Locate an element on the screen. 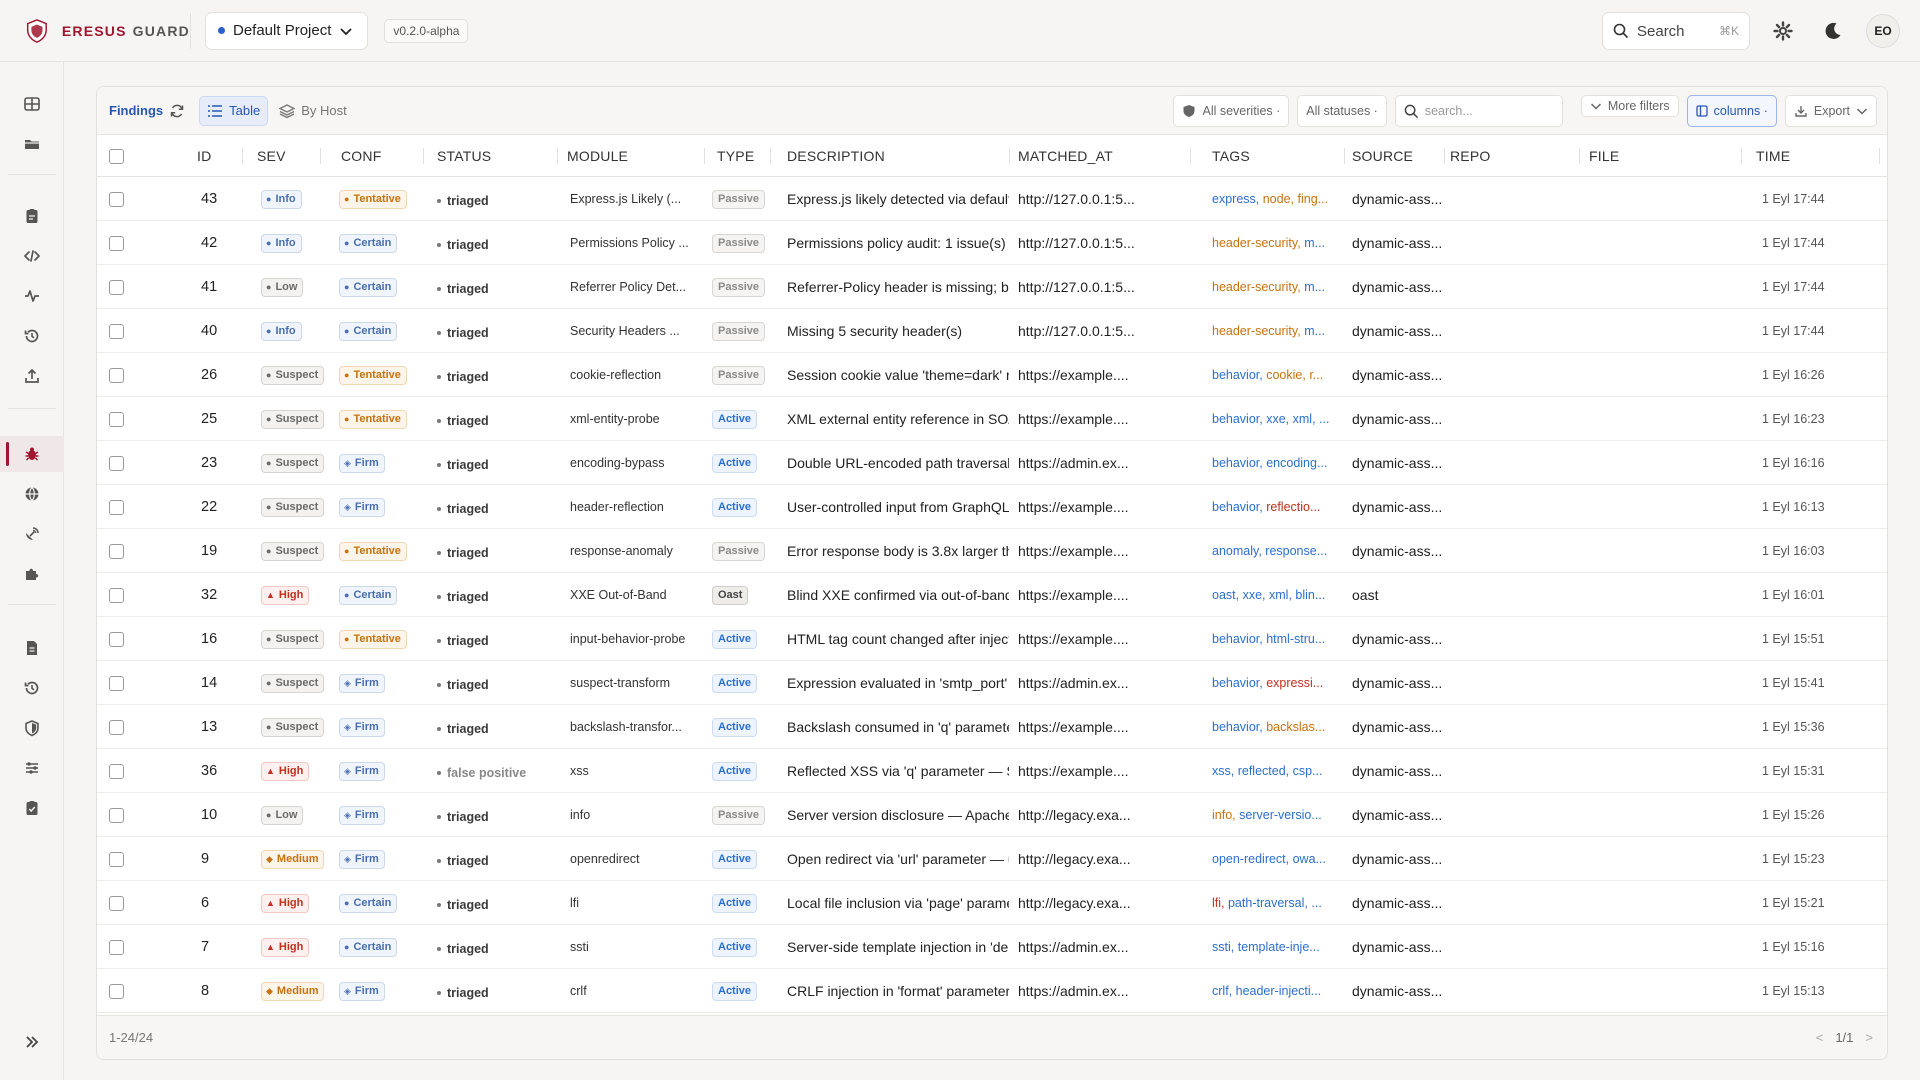  severity-filter: All severities · is located at coordinates (1231, 111).